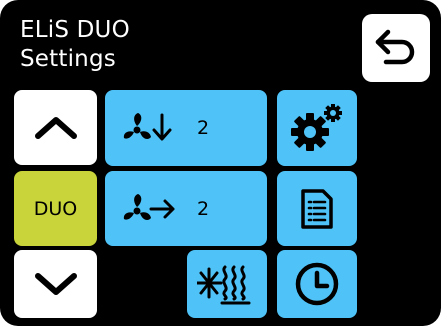  What do you see at coordinates (203, 208) in the screenshot?
I see `exhaust-level: 2` at bounding box center [203, 208].